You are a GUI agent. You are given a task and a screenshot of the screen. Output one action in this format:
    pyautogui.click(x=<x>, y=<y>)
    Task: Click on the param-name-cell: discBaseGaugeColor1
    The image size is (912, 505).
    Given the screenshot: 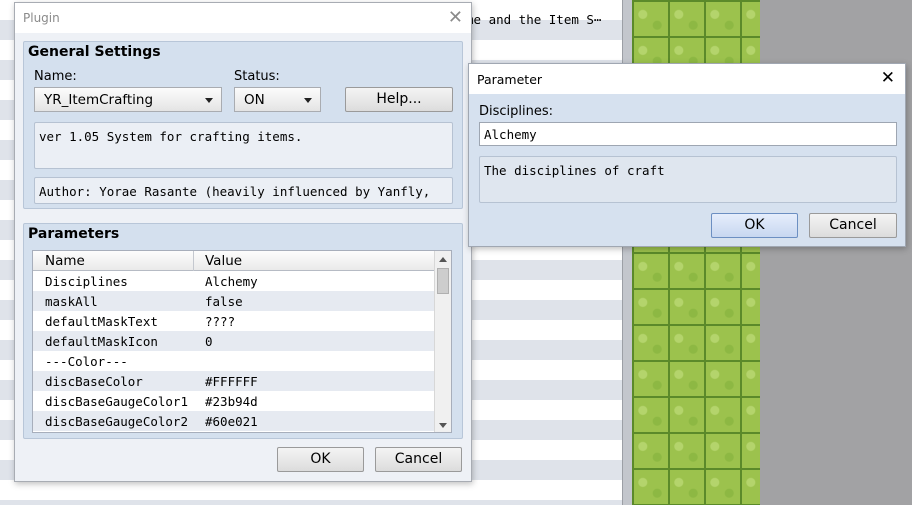 What is the action you would take?
    pyautogui.click(x=116, y=401)
    